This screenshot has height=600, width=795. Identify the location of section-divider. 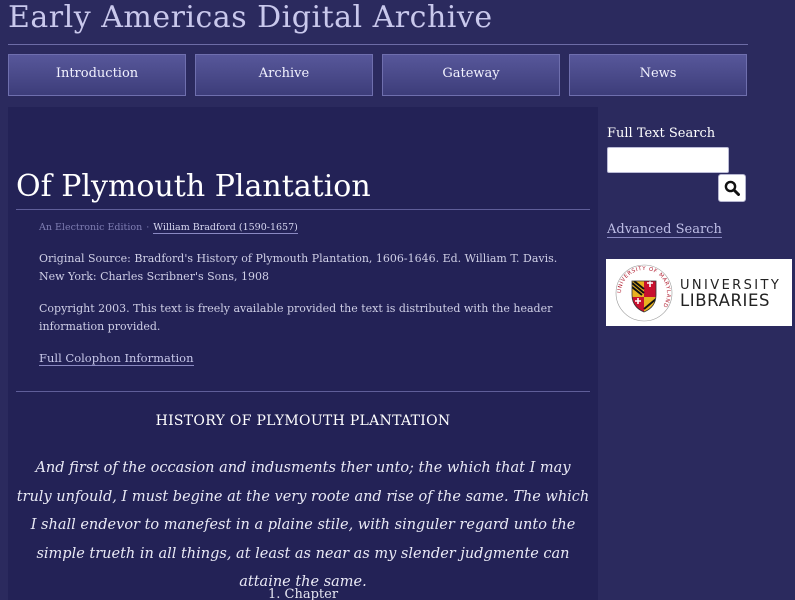
(303, 391).